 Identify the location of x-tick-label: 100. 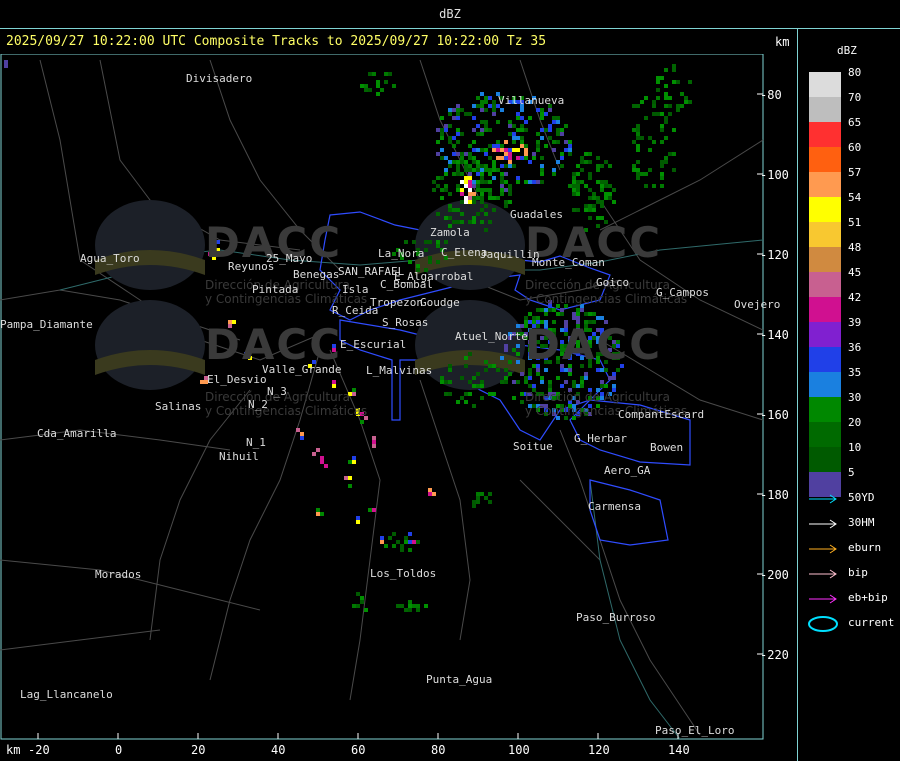
(519, 750).